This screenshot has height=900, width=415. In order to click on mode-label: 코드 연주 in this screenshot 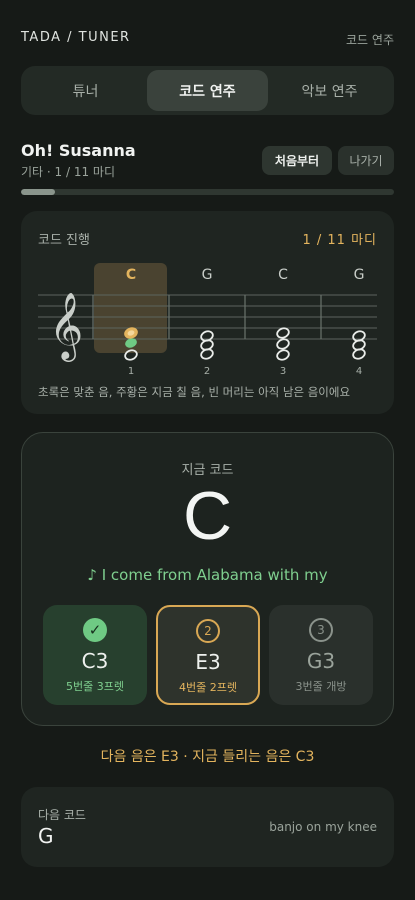, I will do `click(370, 40)`.